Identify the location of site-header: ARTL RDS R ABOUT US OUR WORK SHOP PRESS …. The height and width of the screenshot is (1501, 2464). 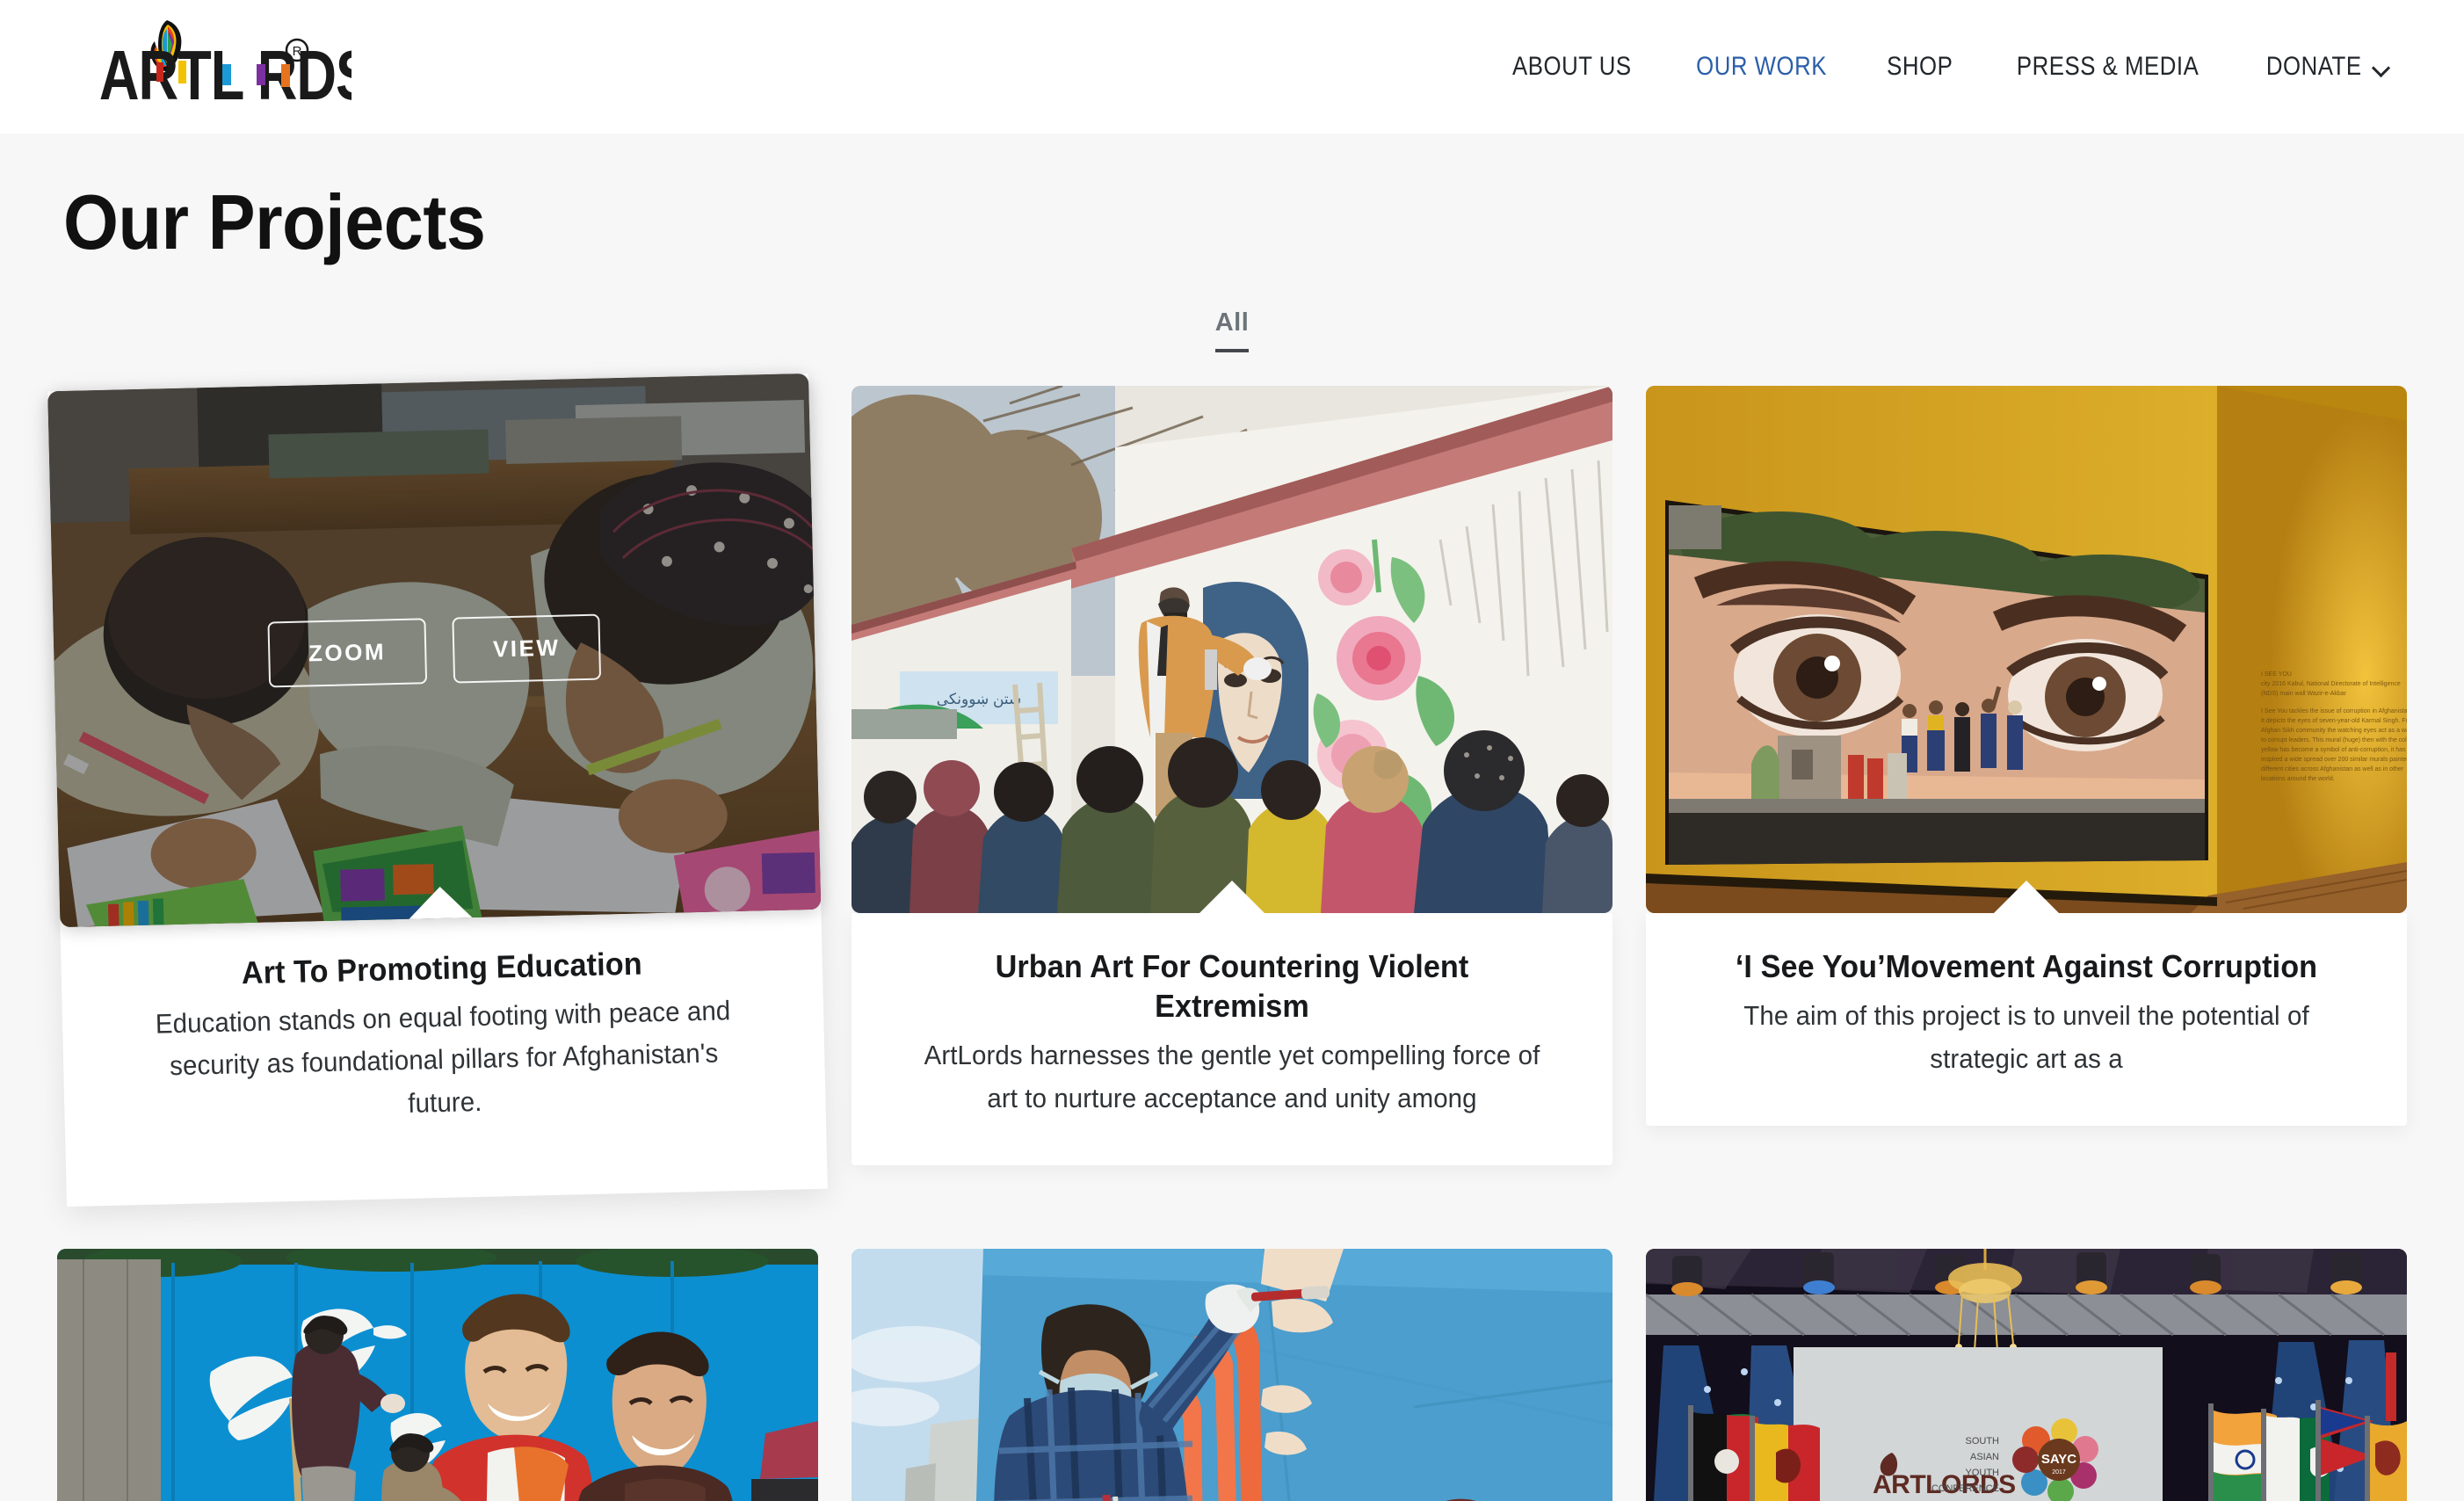
(1232, 67).